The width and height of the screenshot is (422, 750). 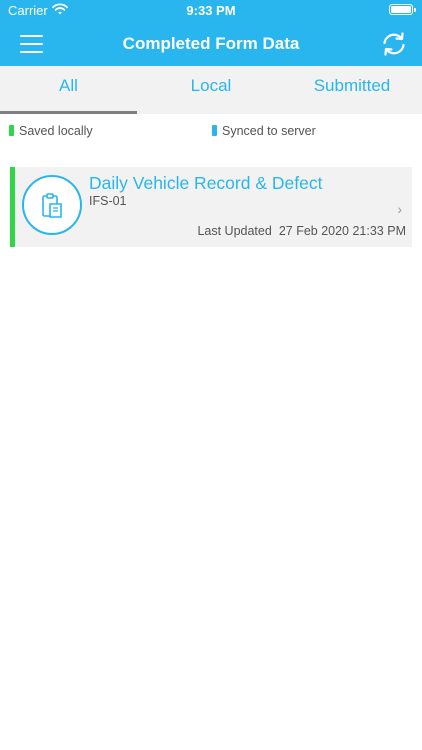 What do you see at coordinates (394, 44) in the screenshot?
I see `refresh-icon` at bounding box center [394, 44].